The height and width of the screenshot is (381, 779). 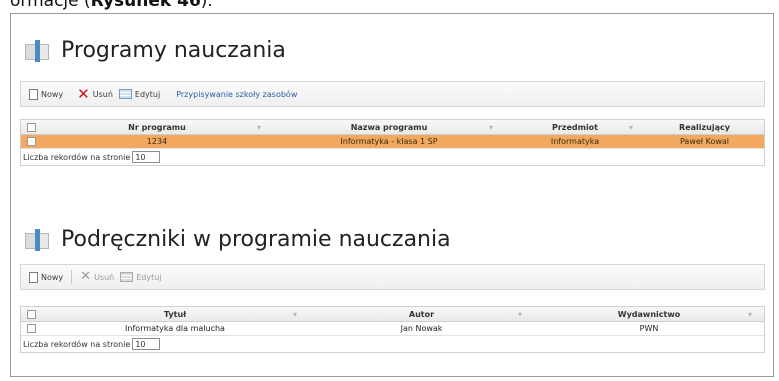 I want to click on books-section-title: Podręczniki w programie nauczania, so click(x=238, y=239).